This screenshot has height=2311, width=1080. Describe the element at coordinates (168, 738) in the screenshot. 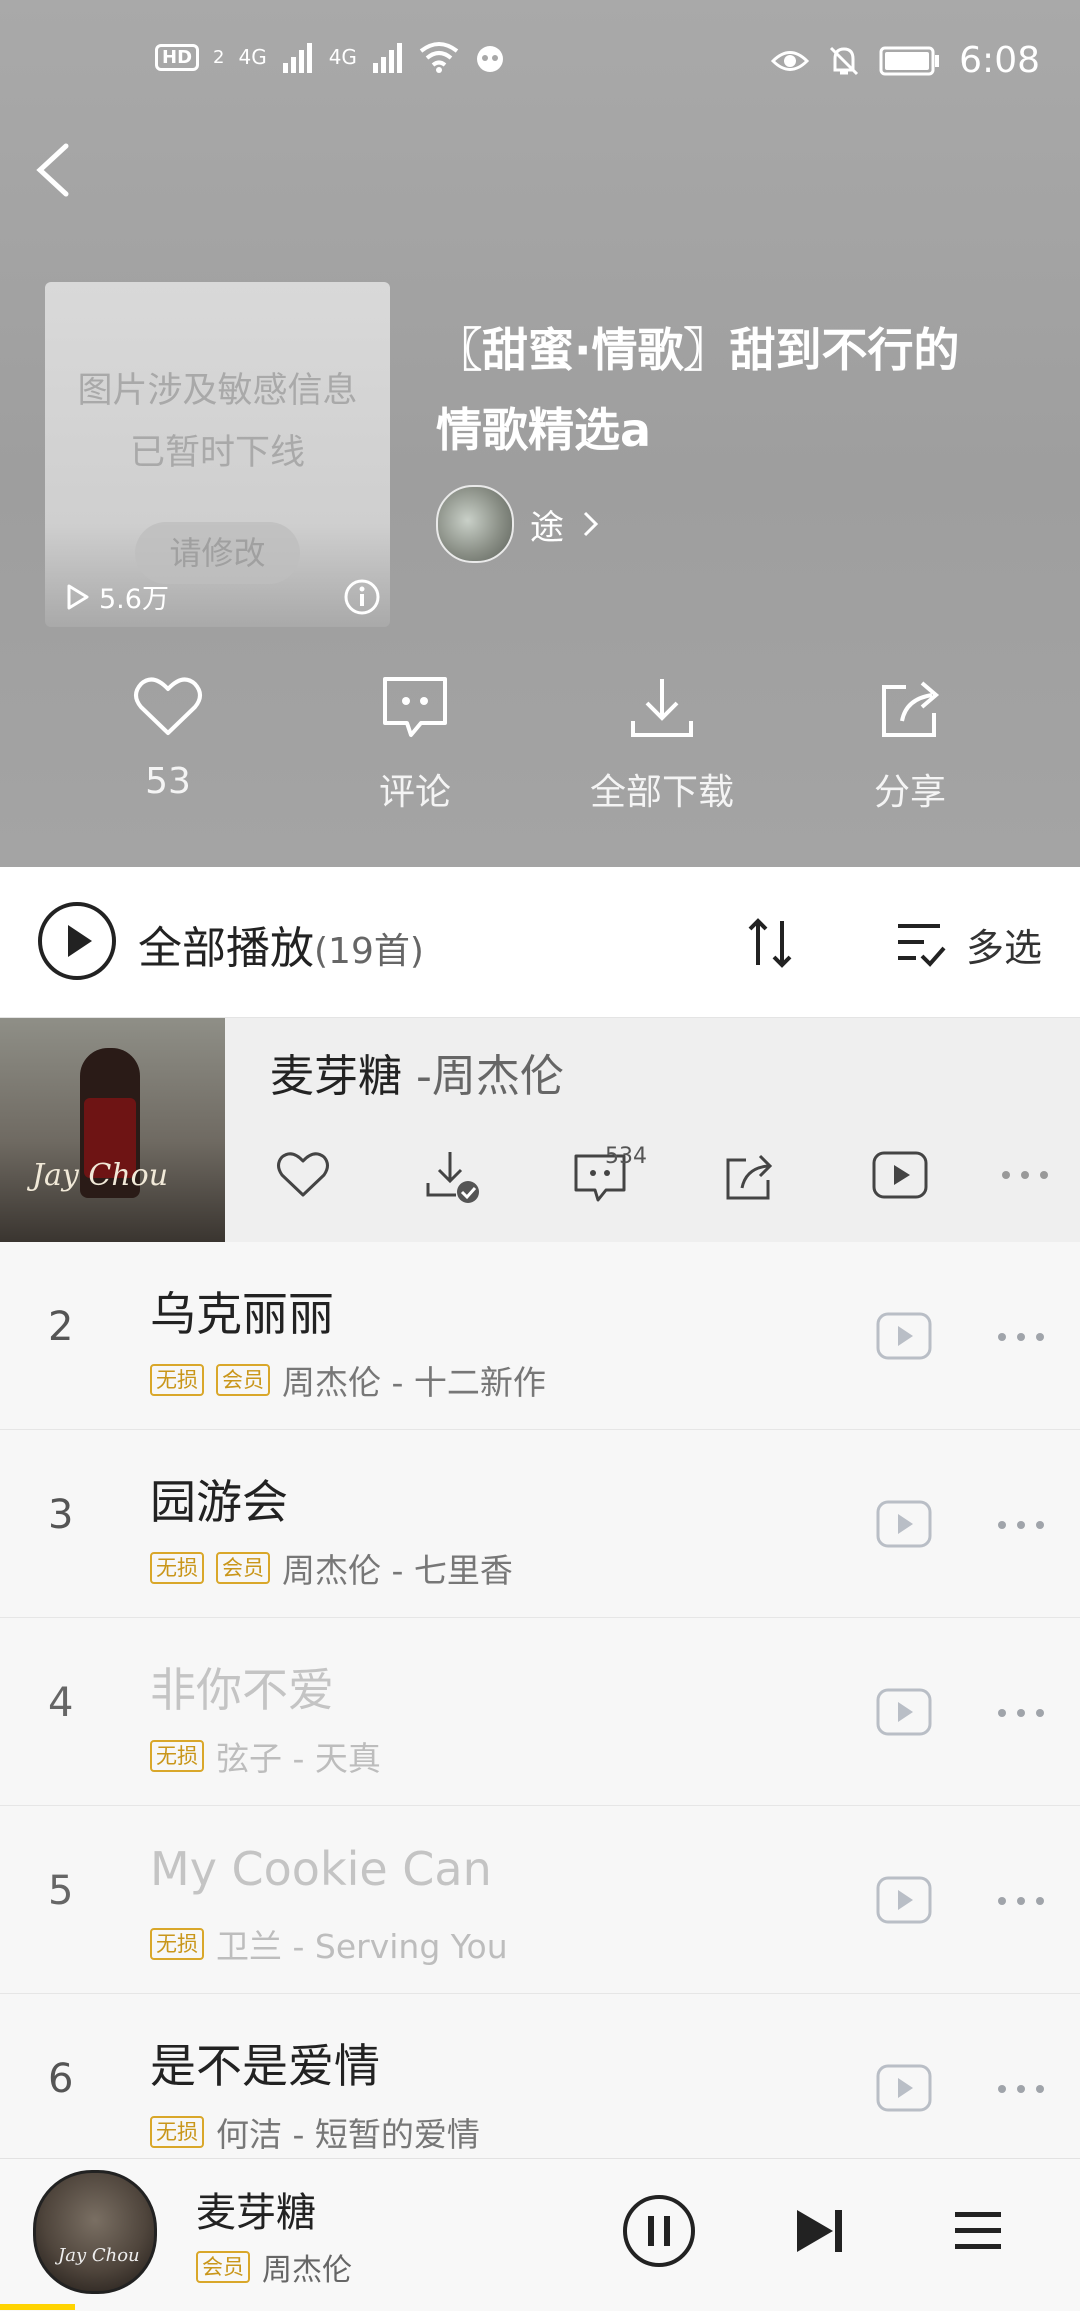

I see `like-action: 53` at that location.